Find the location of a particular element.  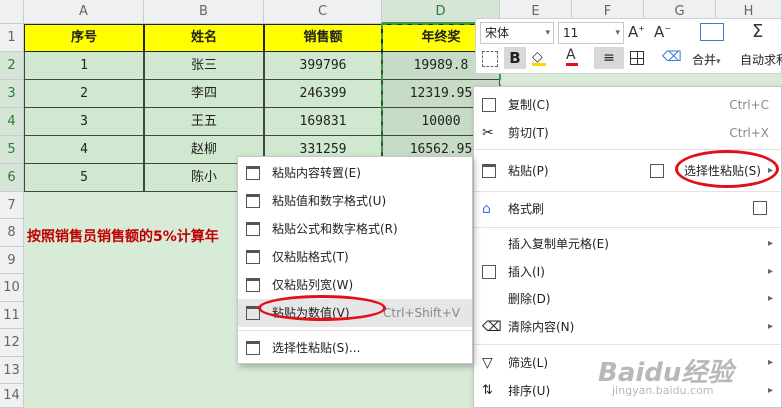

menu-item-label: 粘贴内容转置(E) is located at coordinates (316, 173).